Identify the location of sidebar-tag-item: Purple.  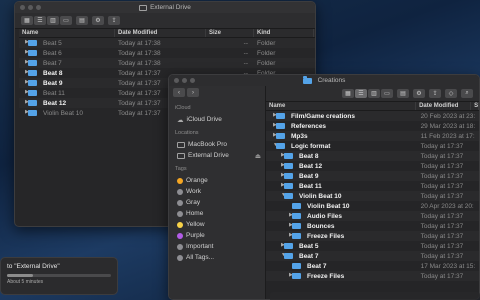
(217, 235).